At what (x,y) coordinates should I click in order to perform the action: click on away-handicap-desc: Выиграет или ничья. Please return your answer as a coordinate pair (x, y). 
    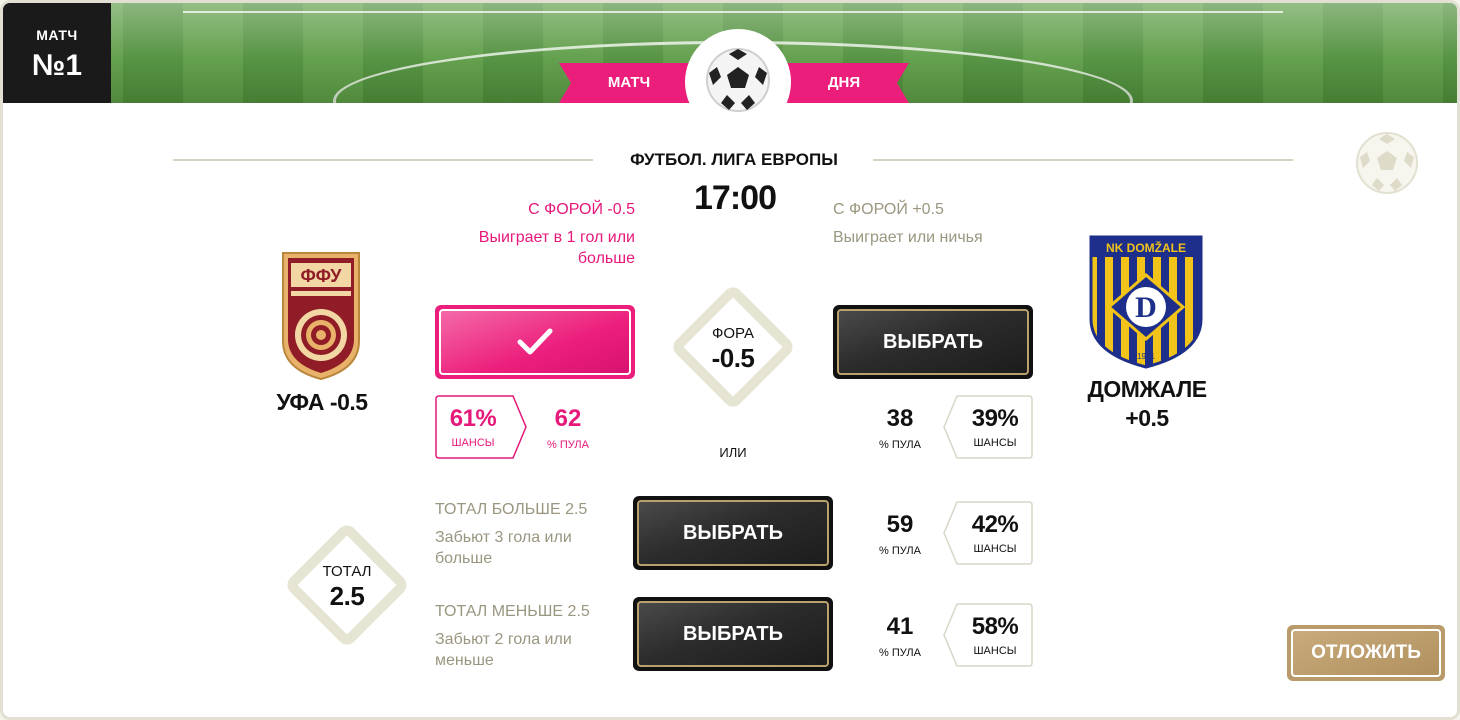
    Looking at the image, I should click on (908, 237).